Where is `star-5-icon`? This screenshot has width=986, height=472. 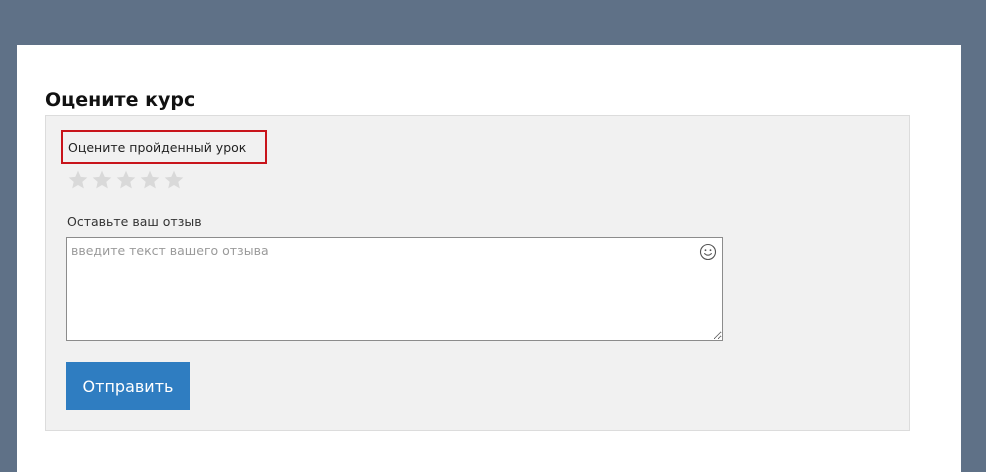 star-5-icon is located at coordinates (174, 180).